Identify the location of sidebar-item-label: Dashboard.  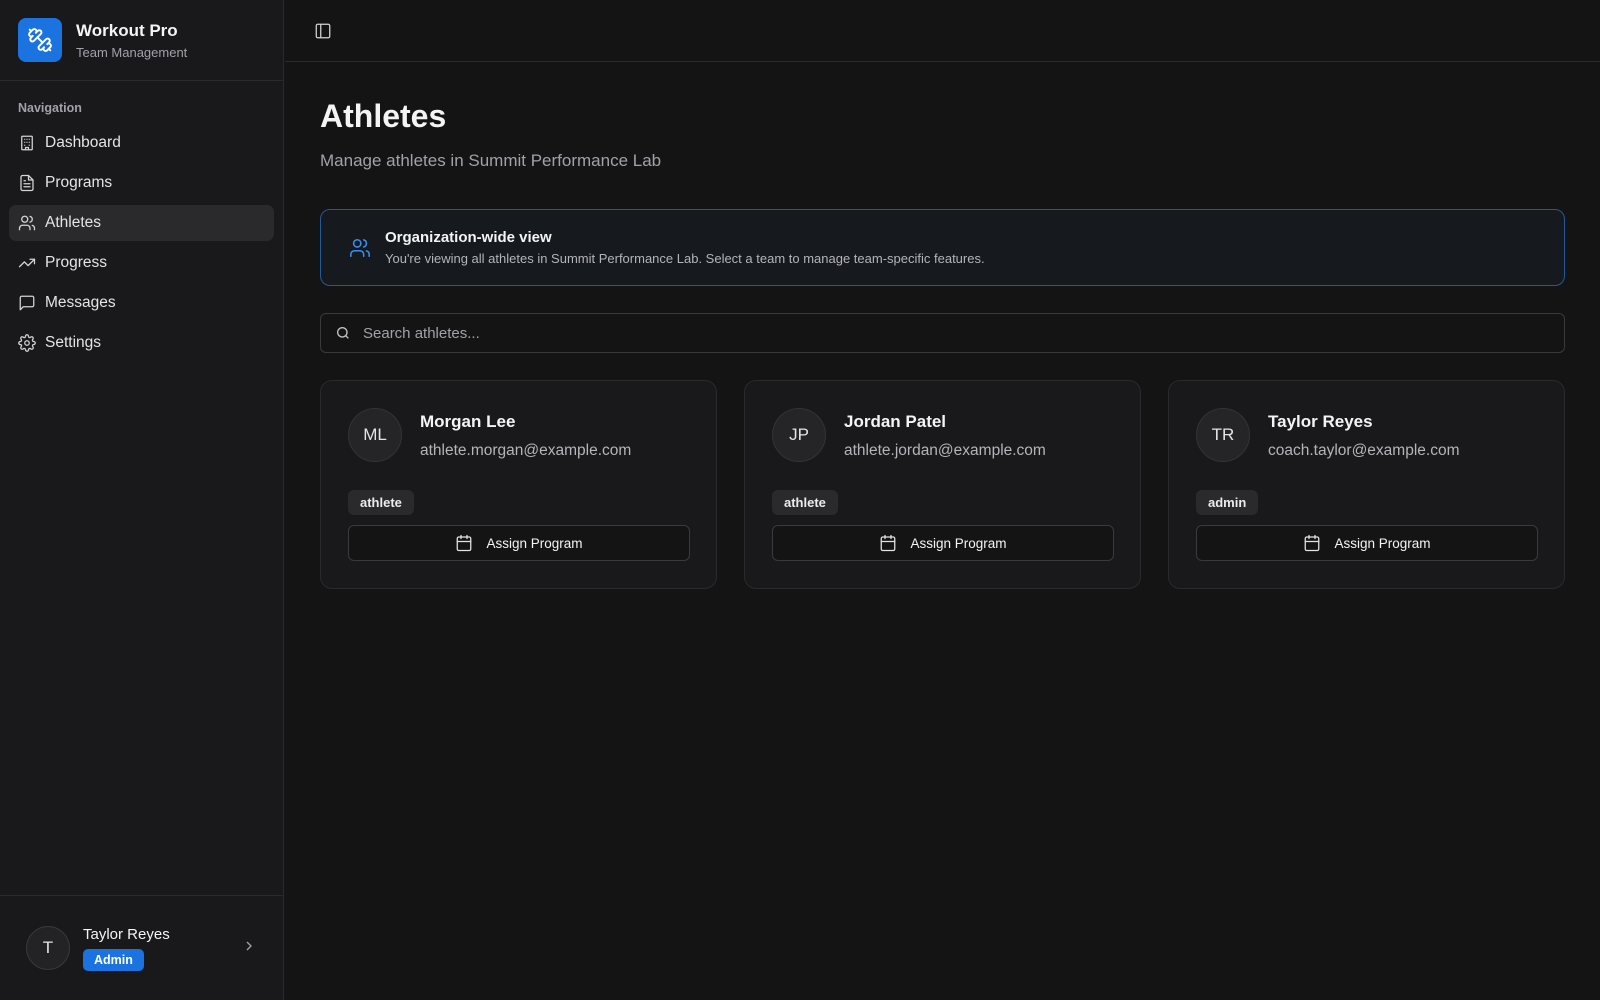
(83, 142).